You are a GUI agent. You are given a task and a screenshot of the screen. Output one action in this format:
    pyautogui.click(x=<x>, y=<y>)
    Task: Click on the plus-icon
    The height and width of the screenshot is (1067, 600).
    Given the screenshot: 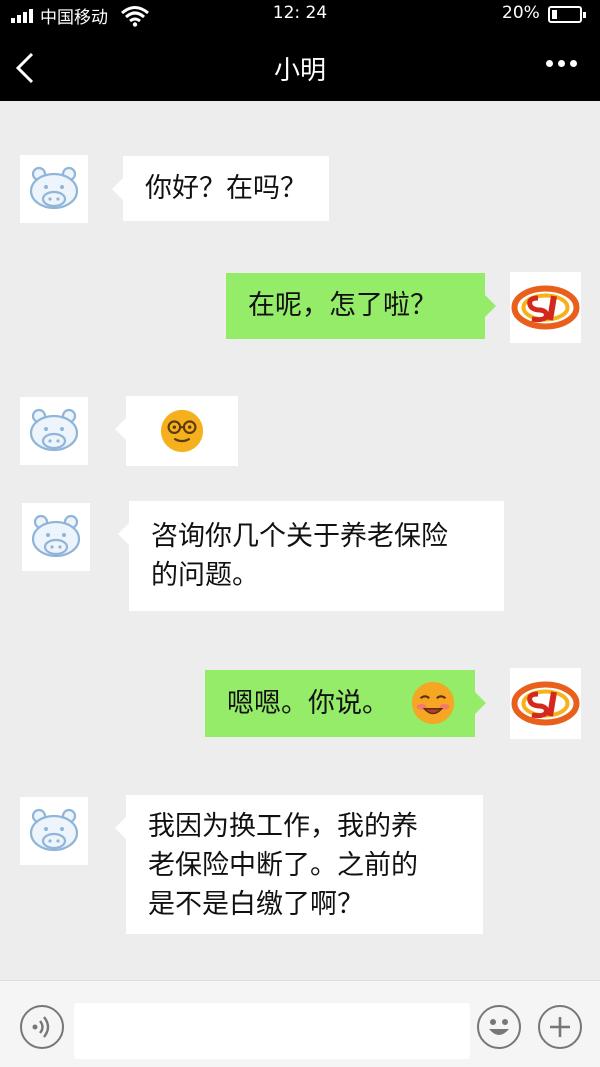 What is the action you would take?
    pyautogui.click(x=560, y=1027)
    